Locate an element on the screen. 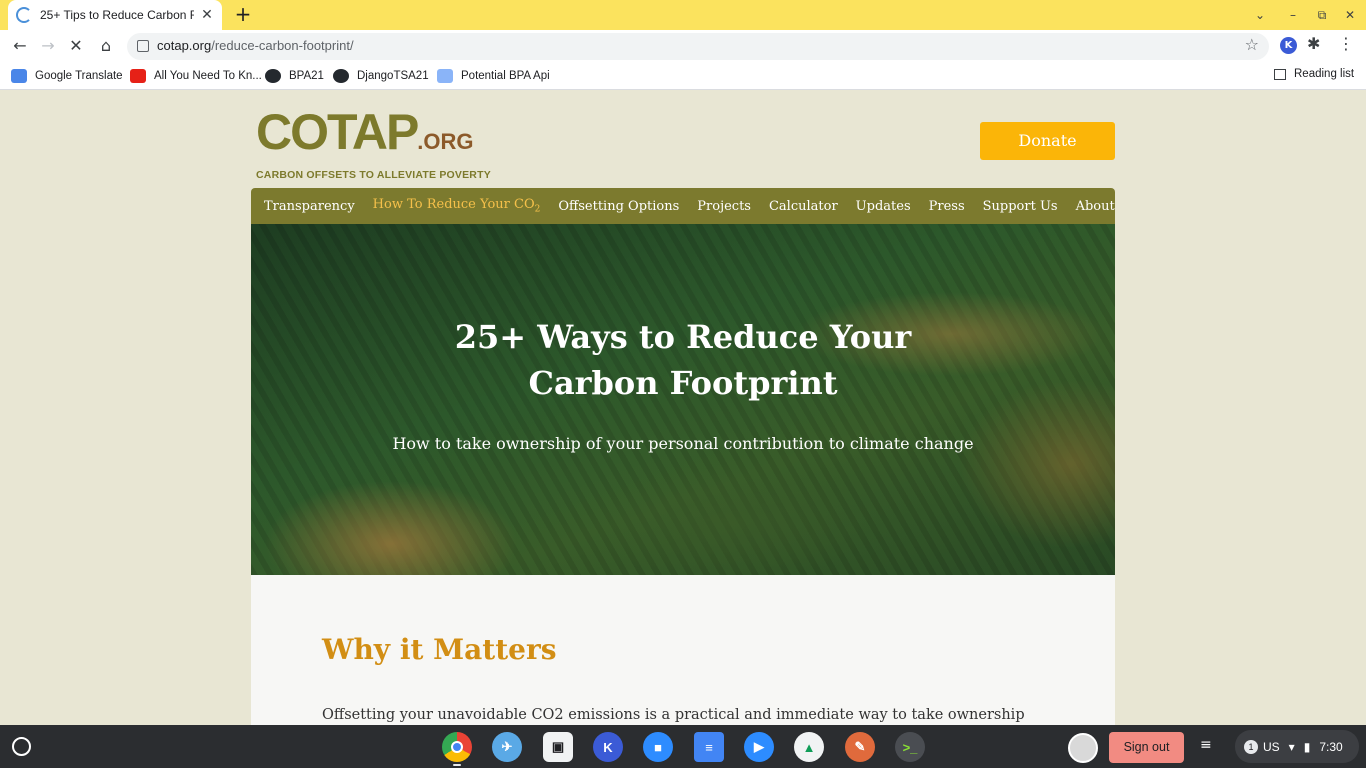 This screenshot has width=1366, height=768. battery-icon: ▮ is located at coordinates (1307, 746).